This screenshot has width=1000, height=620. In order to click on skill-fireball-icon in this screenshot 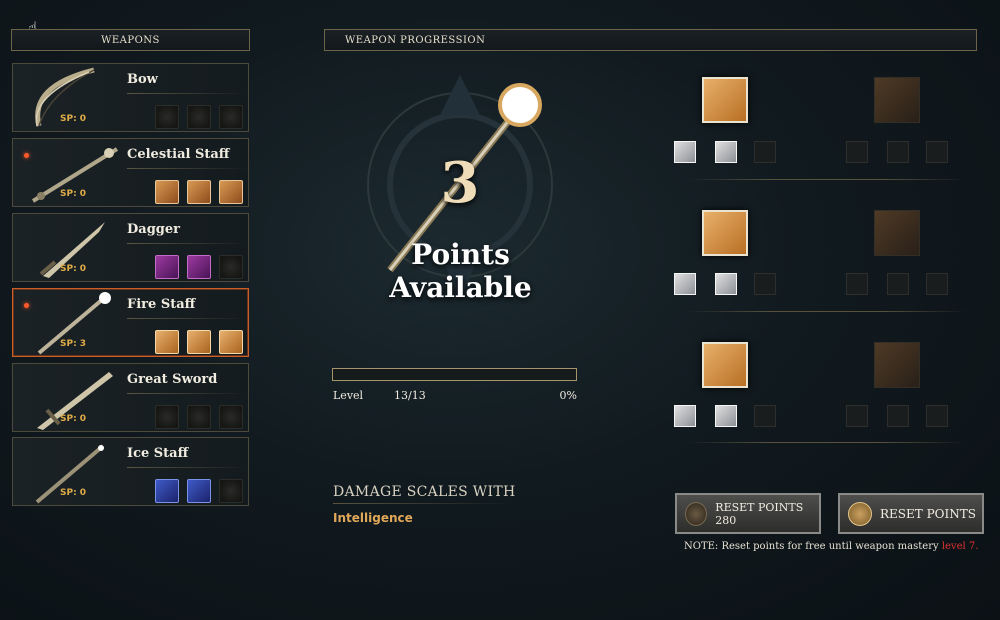, I will do `click(725, 100)`.